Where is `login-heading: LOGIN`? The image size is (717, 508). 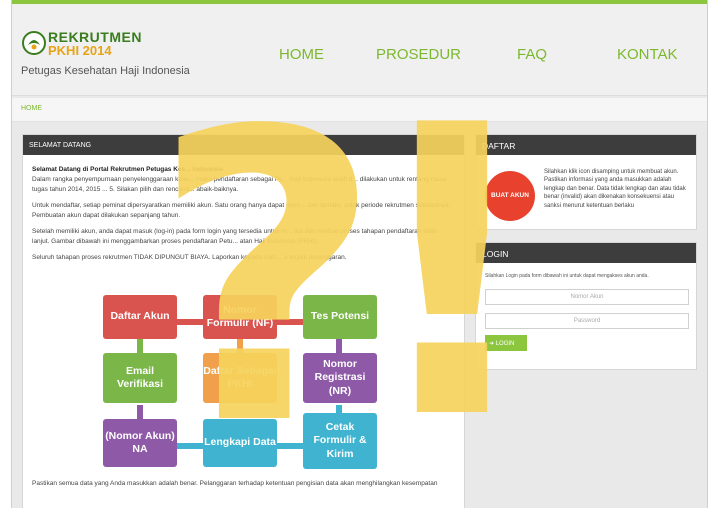 login-heading: LOGIN is located at coordinates (586, 253).